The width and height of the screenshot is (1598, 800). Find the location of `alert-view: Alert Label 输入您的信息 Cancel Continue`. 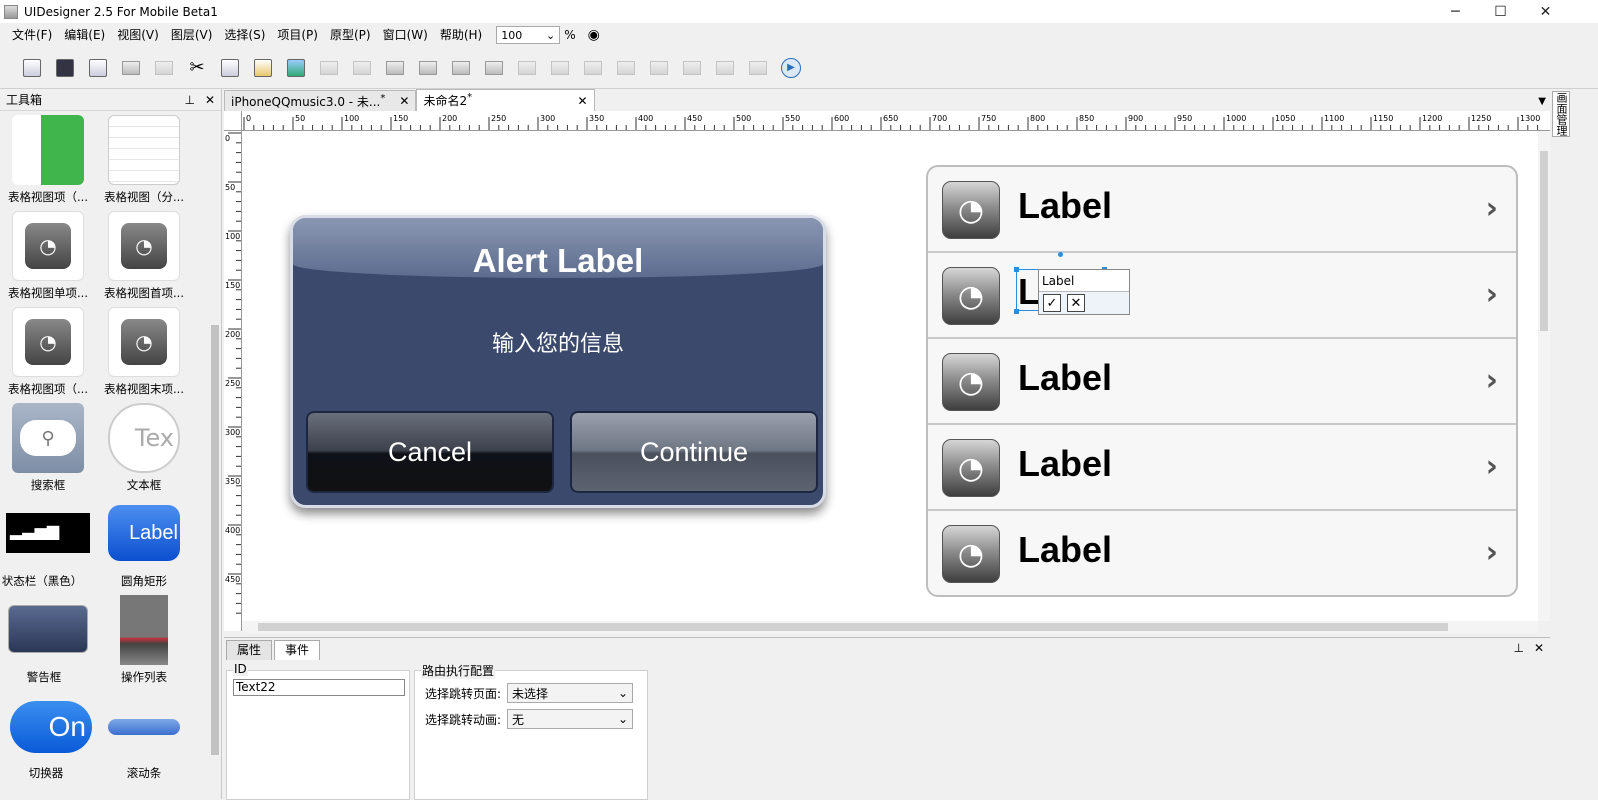

alert-view: Alert Label 输入您的信息 Cancel Continue is located at coordinates (558, 361).